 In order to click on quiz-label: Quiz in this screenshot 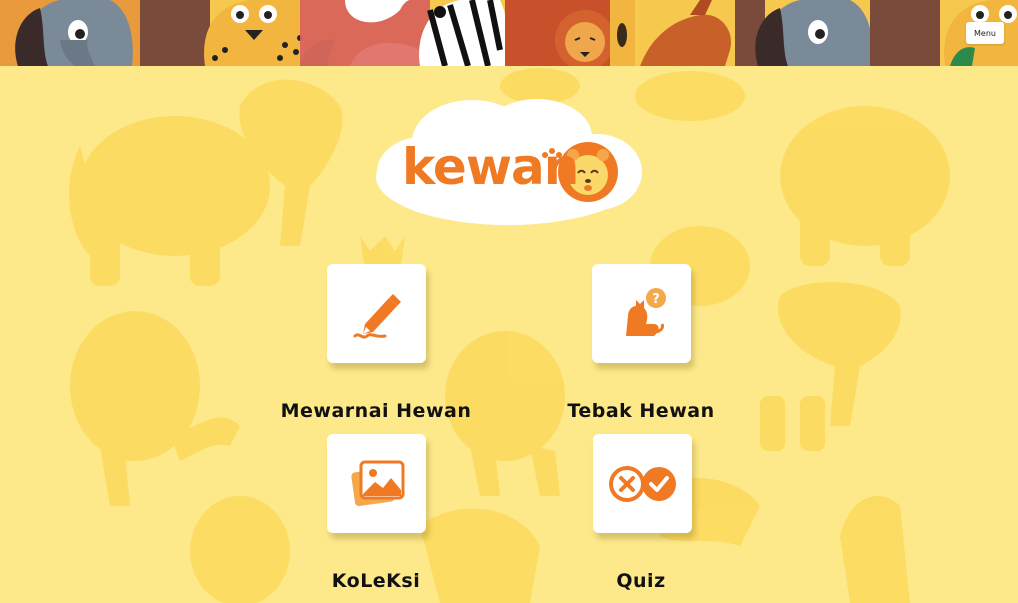, I will do `click(641, 581)`.